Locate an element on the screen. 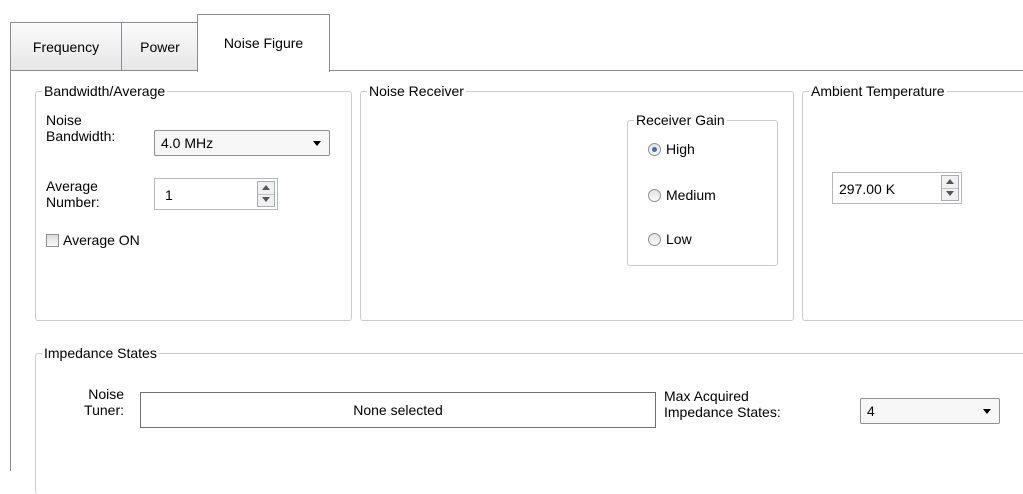 This screenshot has height=494, width=1023. tab-frequency: Frequency is located at coordinates (66, 46).